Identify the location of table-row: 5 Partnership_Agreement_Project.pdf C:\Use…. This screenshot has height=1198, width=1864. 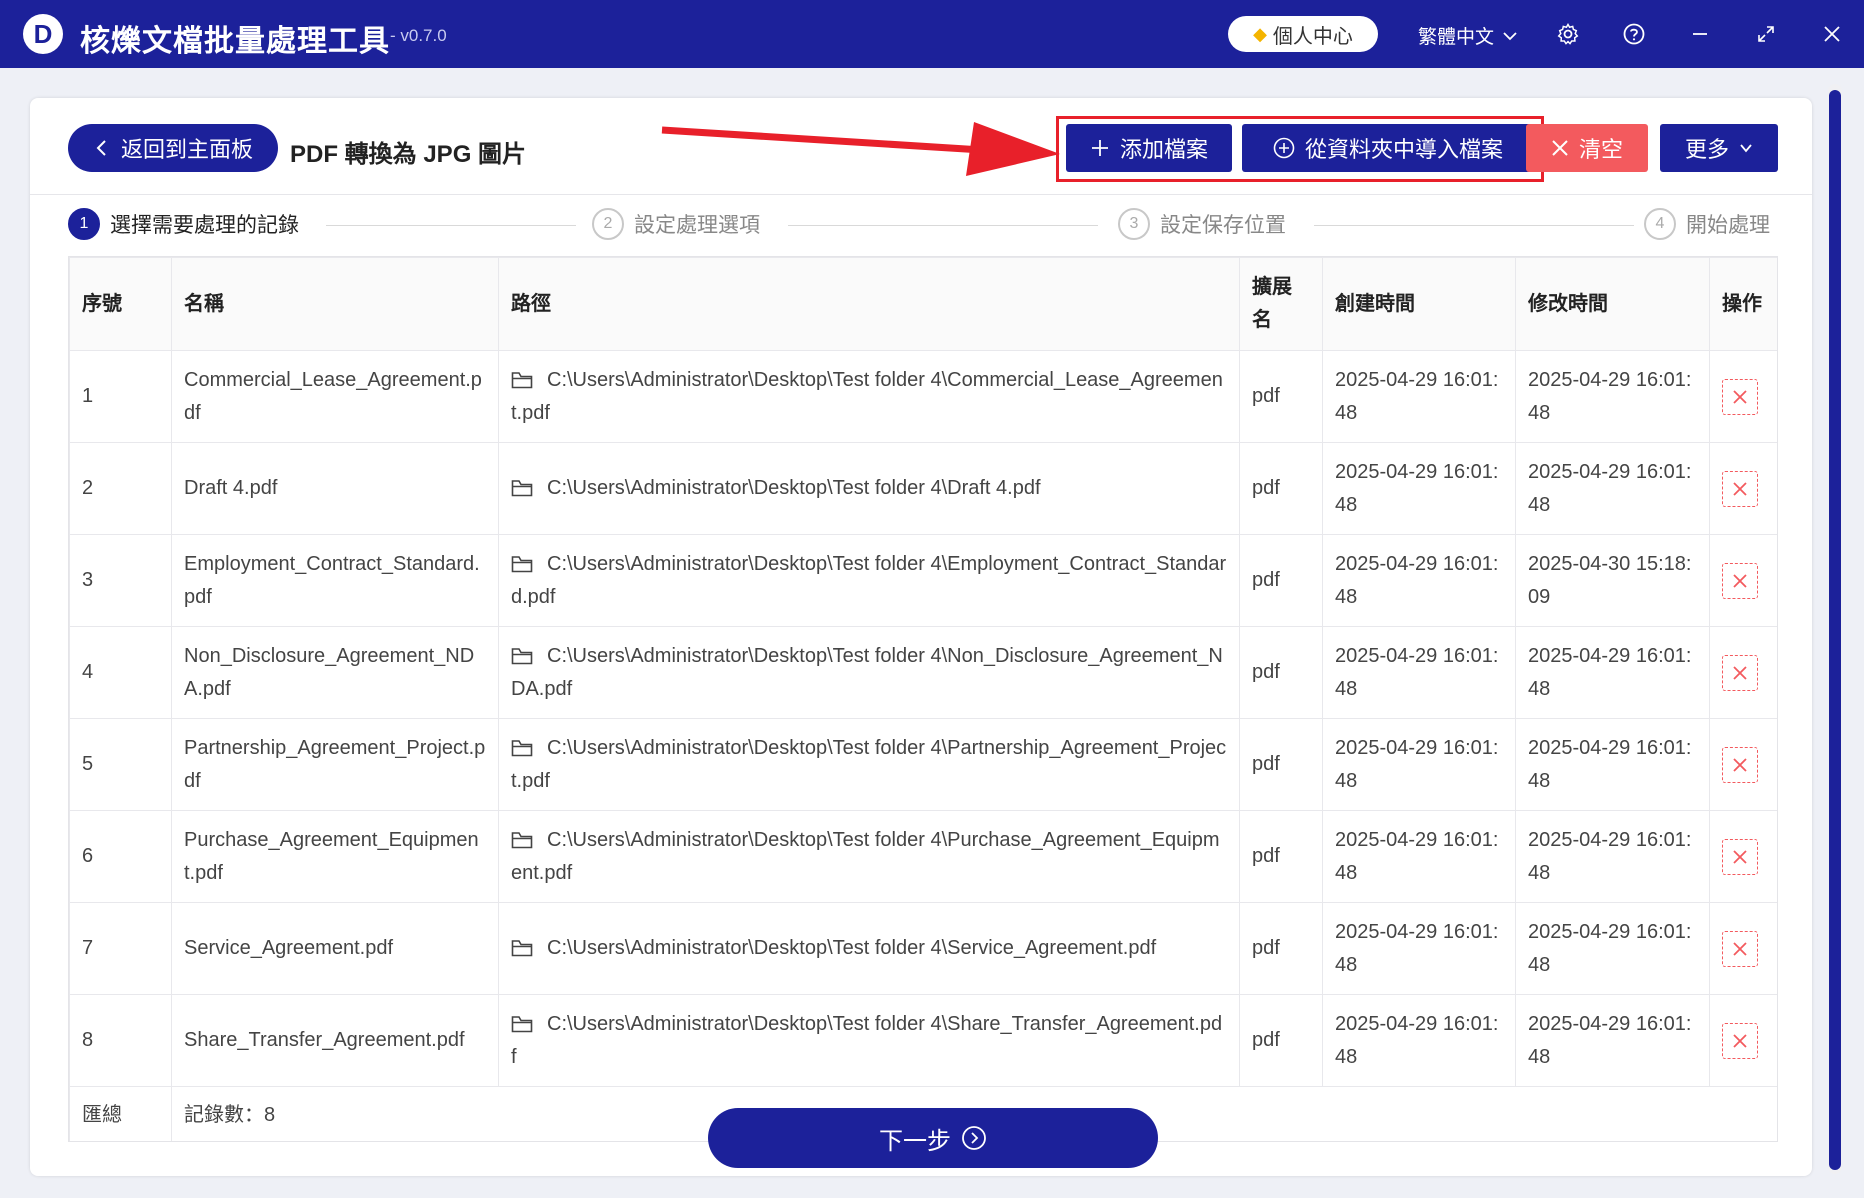
(923, 764).